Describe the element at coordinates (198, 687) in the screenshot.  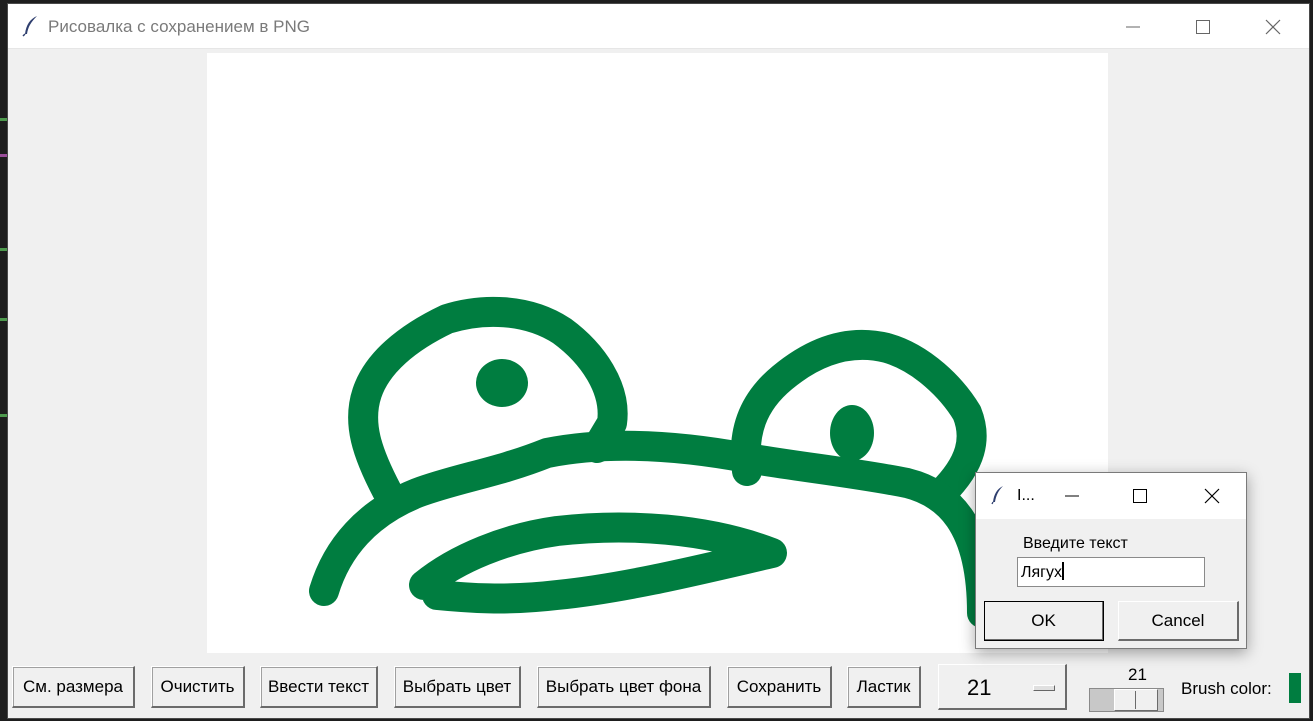
I see `clear-button: Очистить` at that location.